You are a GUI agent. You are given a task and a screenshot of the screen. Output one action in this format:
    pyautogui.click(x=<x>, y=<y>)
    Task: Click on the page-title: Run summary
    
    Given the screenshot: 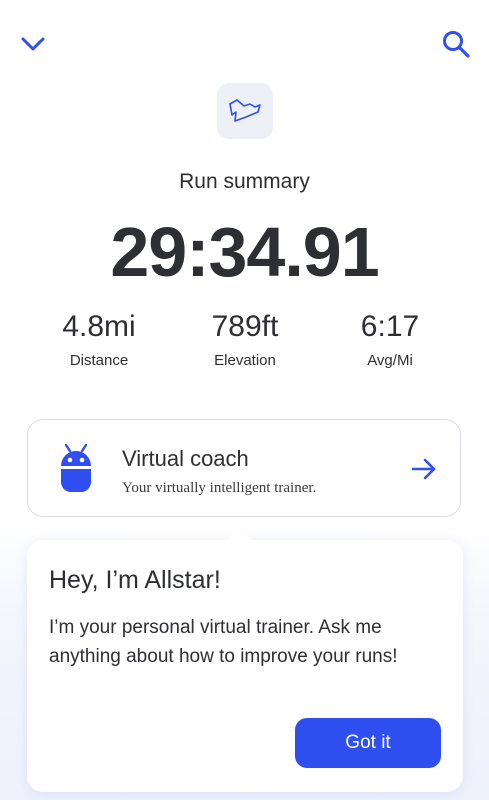 What is the action you would take?
    pyautogui.click(x=244, y=181)
    